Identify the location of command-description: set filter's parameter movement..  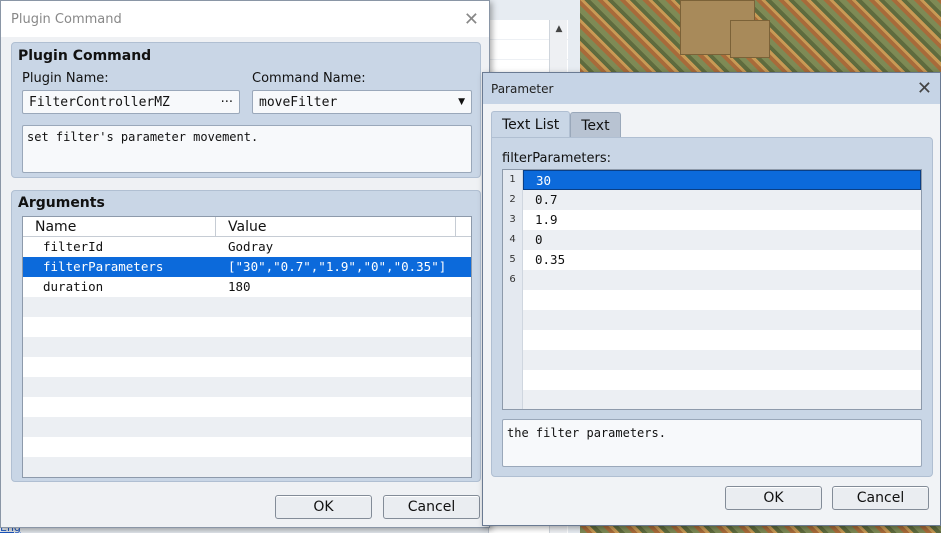
(247, 149).